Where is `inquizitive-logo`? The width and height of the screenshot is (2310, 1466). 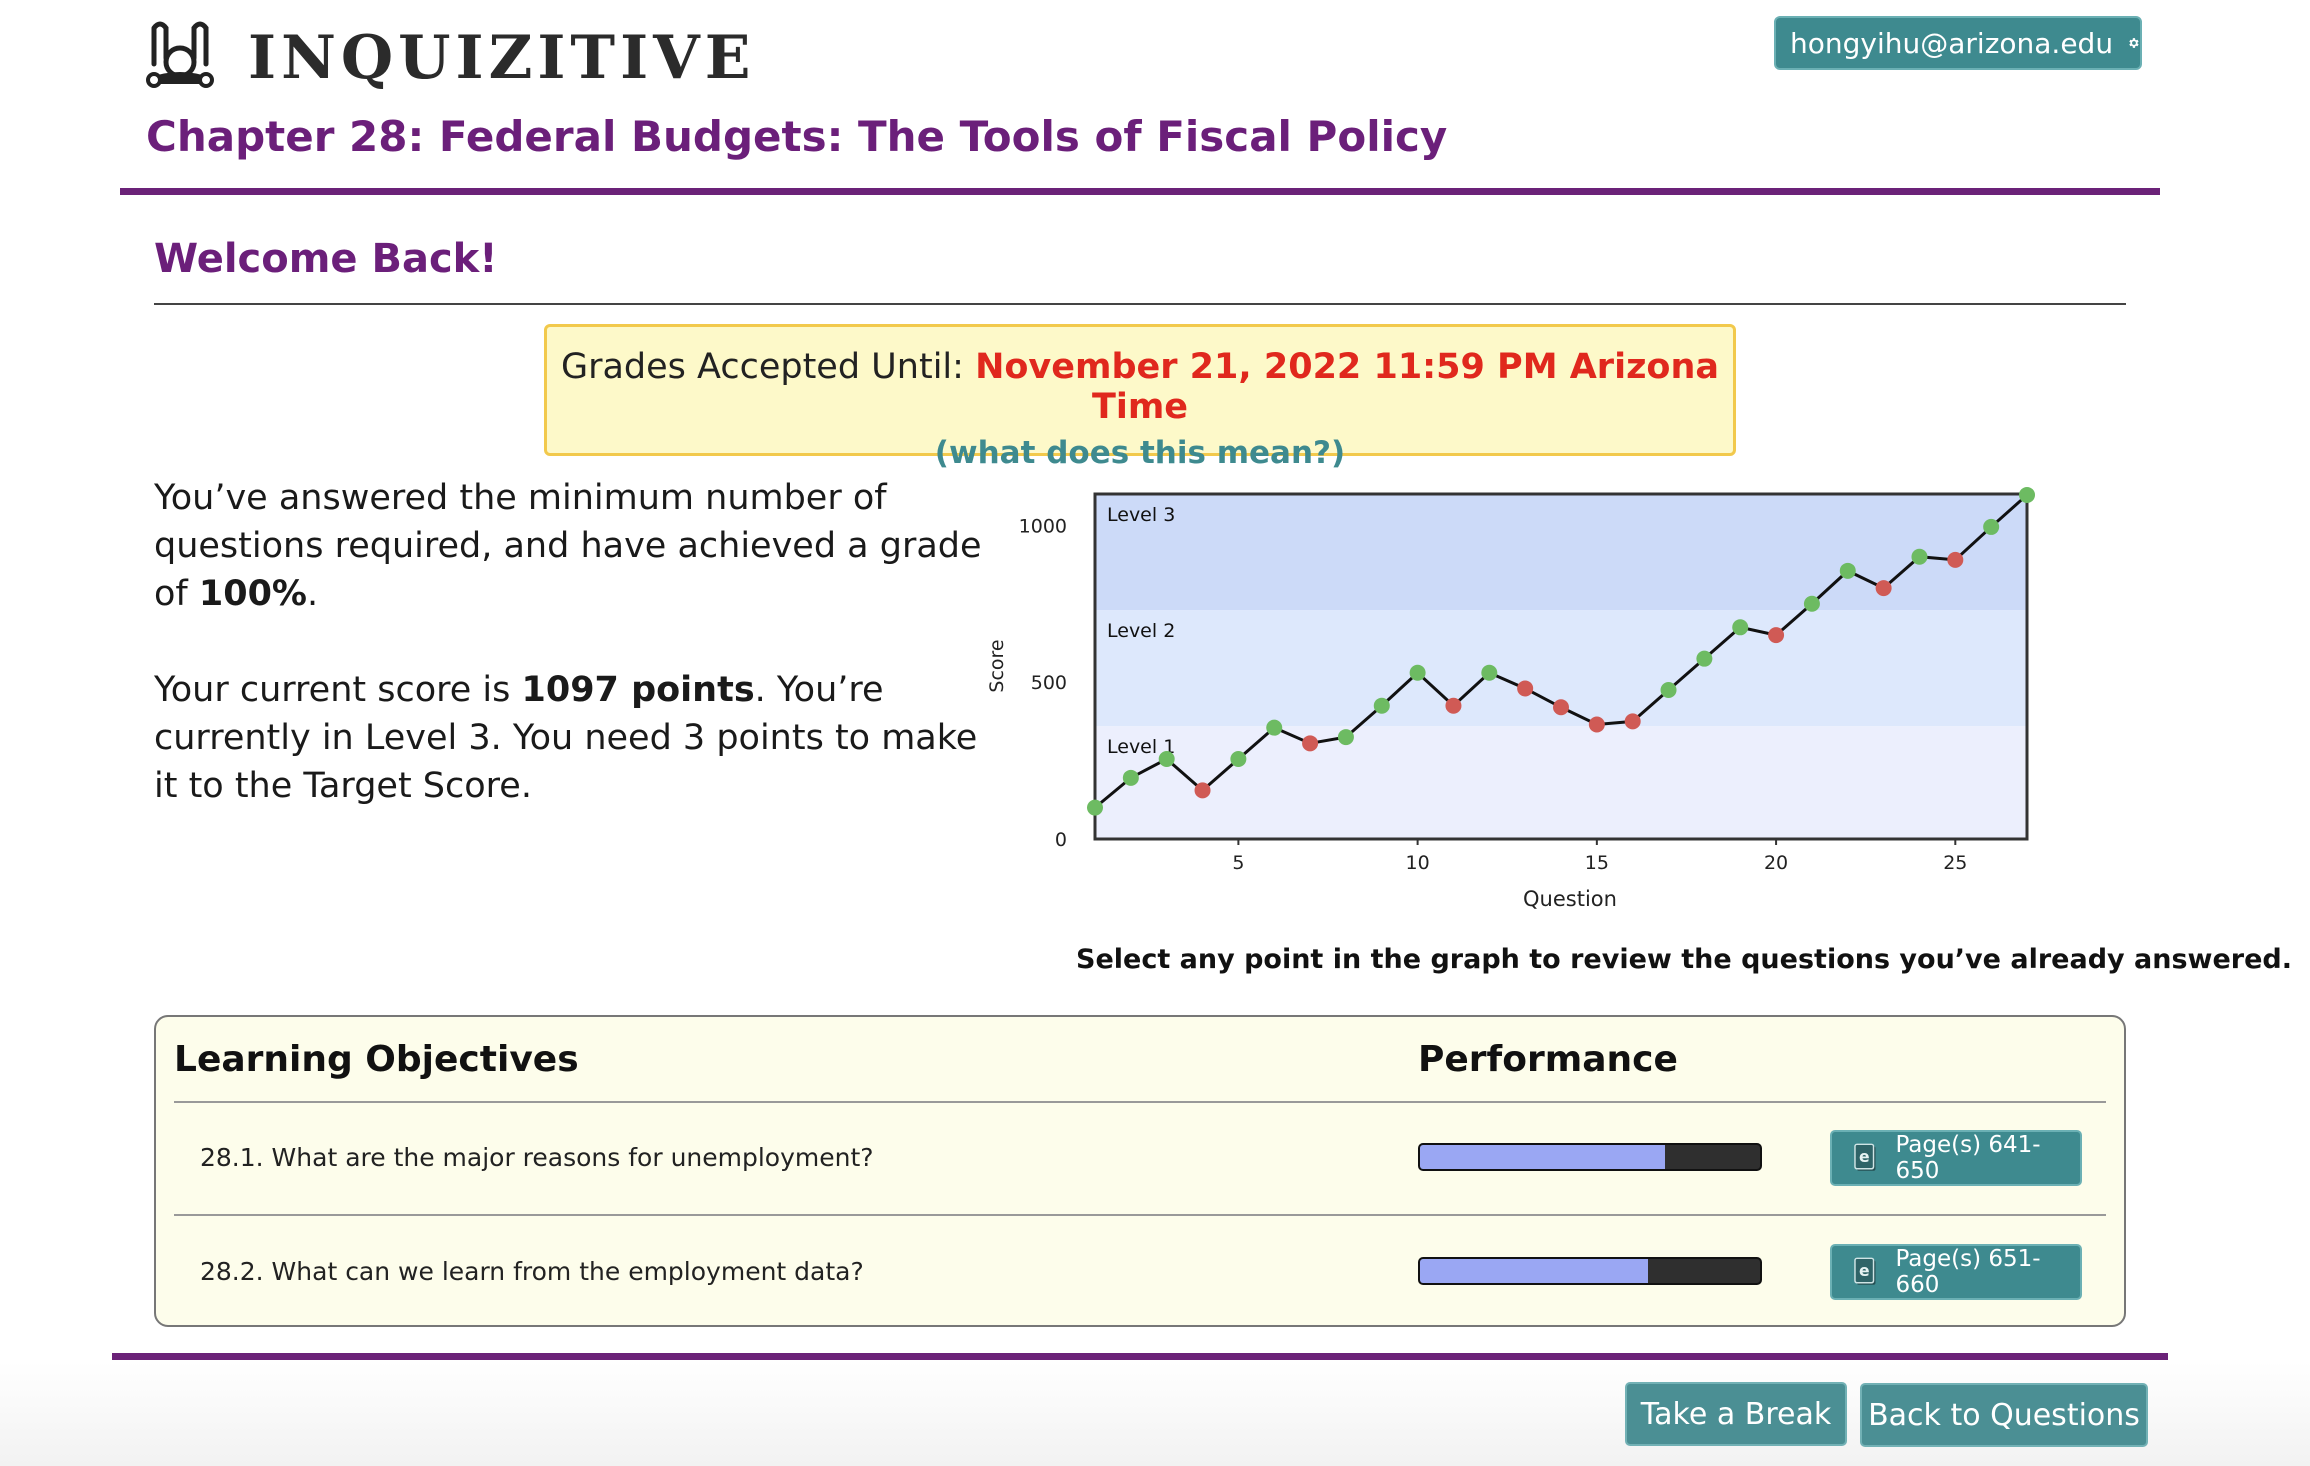
inquizitive-logo is located at coordinates (180, 54).